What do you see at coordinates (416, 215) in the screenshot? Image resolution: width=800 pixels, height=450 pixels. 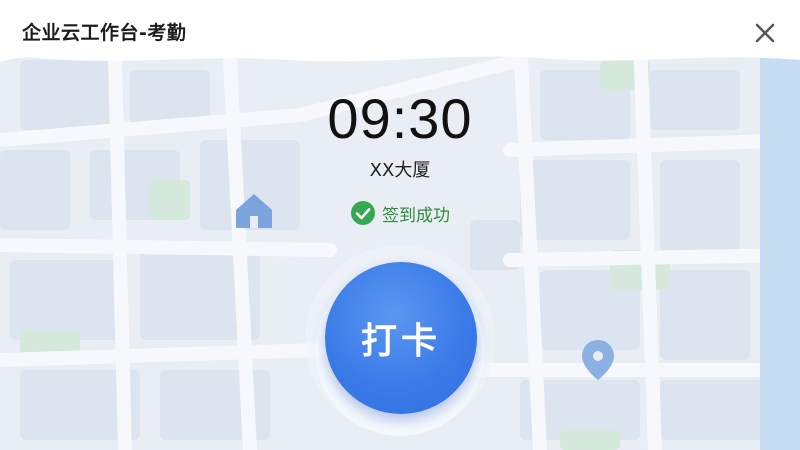 I see `status-text: 签到成功` at bounding box center [416, 215].